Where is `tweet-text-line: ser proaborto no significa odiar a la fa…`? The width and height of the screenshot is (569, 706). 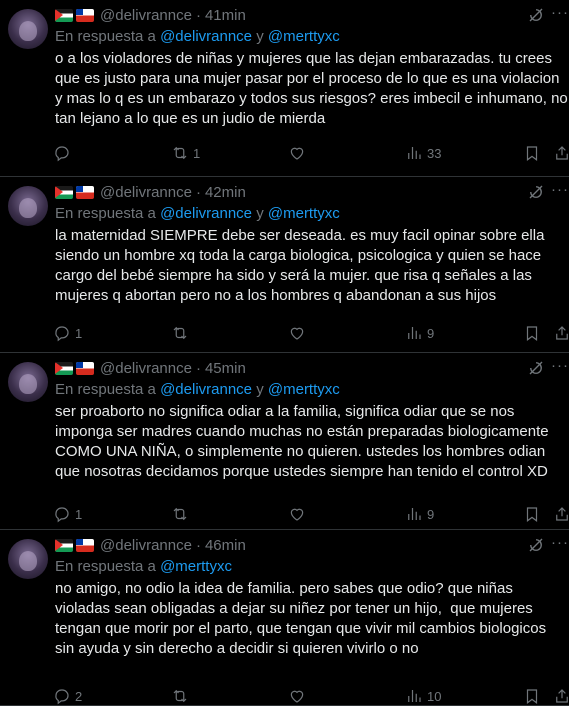
tweet-text-line: ser proaborto no significa odiar a la fa… is located at coordinates (285, 411).